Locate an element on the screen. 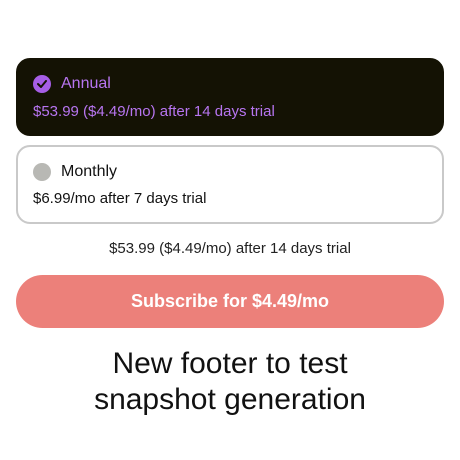 Image resolution: width=460 pixels, height=460 pixels. plan-title-monthly: Monthly is located at coordinates (89, 171).